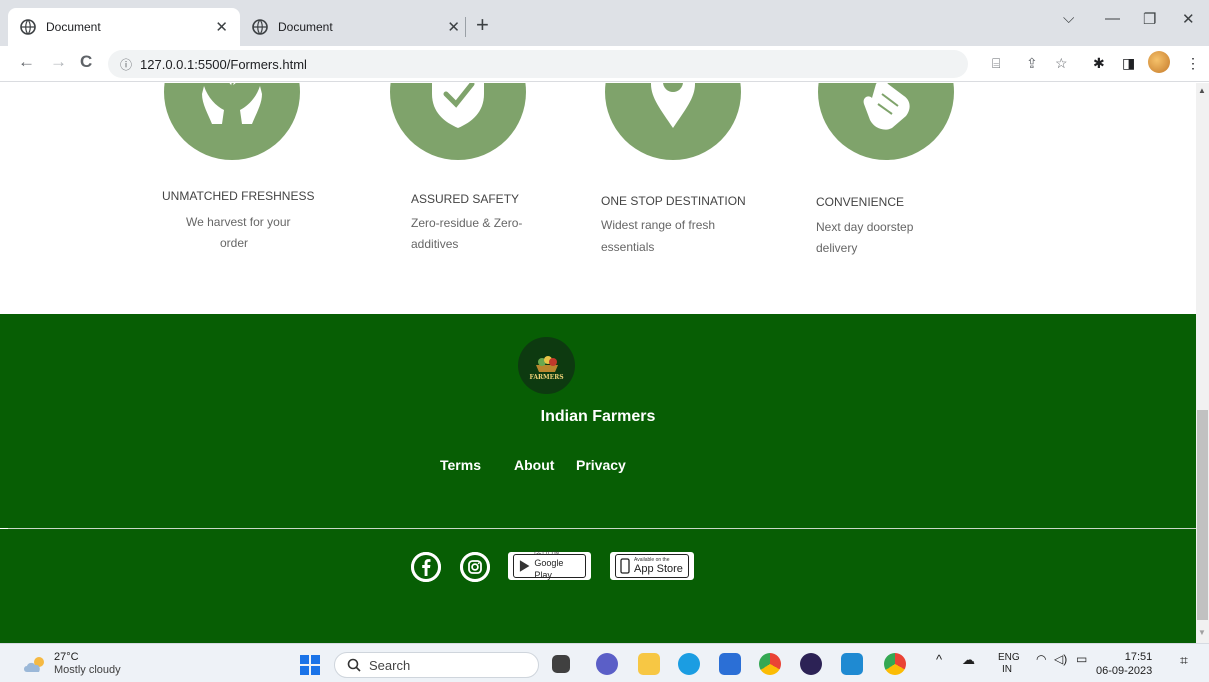 Image resolution: width=1209 pixels, height=682 pixels. I want to click on notification-icon: ⌗, so click(1184, 660).